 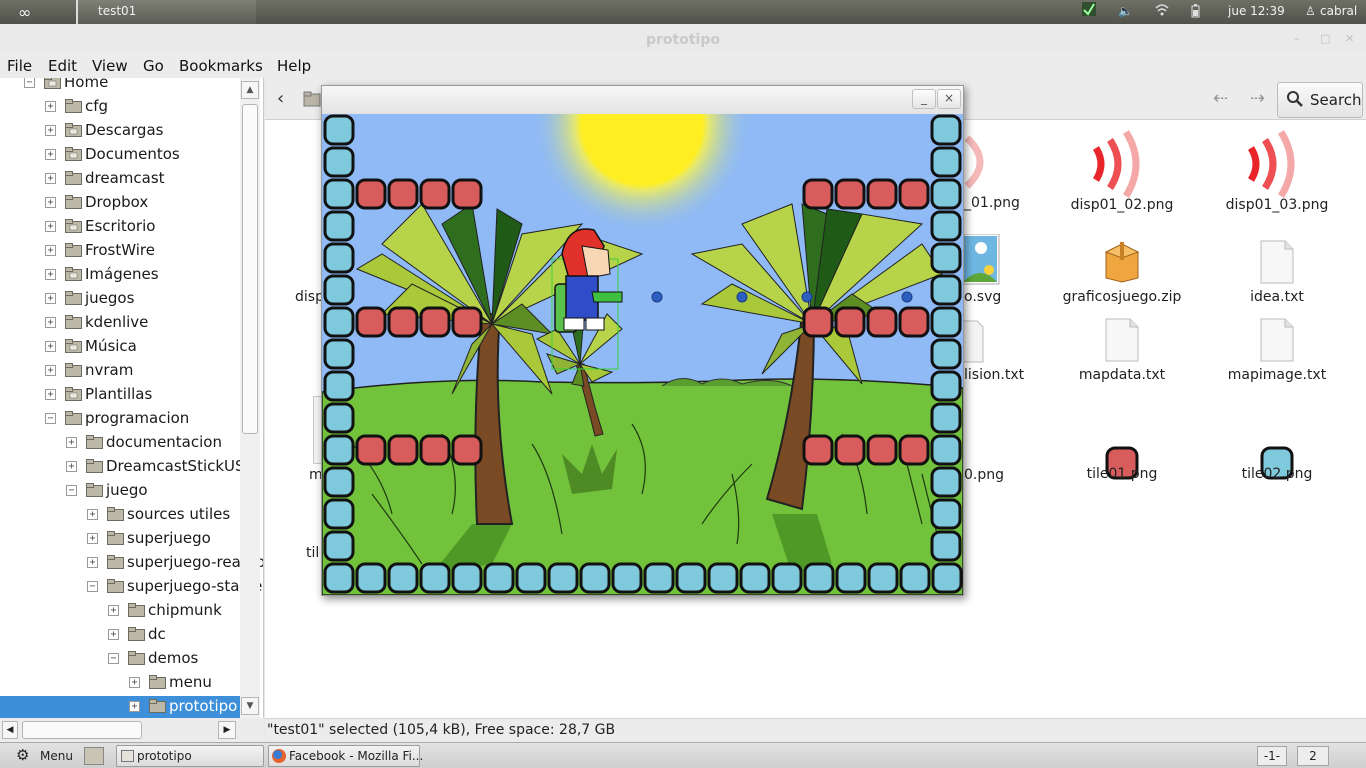 What do you see at coordinates (120, 419) in the screenshot?
I see `sidebar-item: − programacion` at bounding box center [120, 419].